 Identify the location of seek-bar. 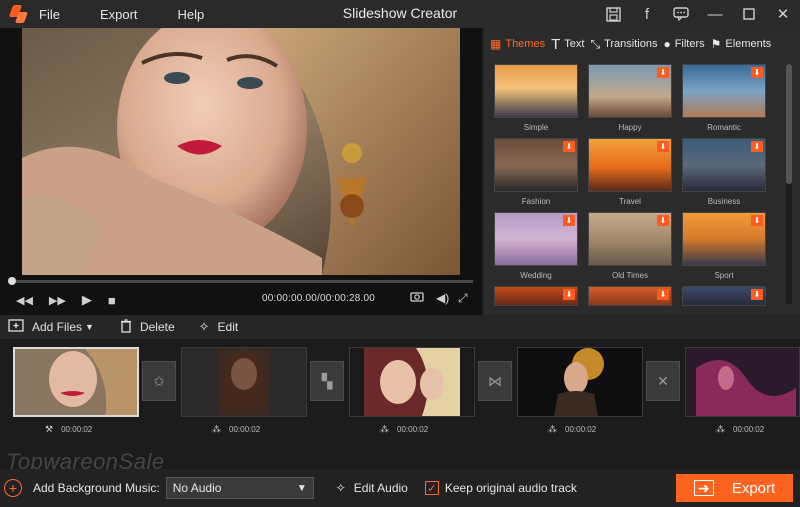
(240, 281).